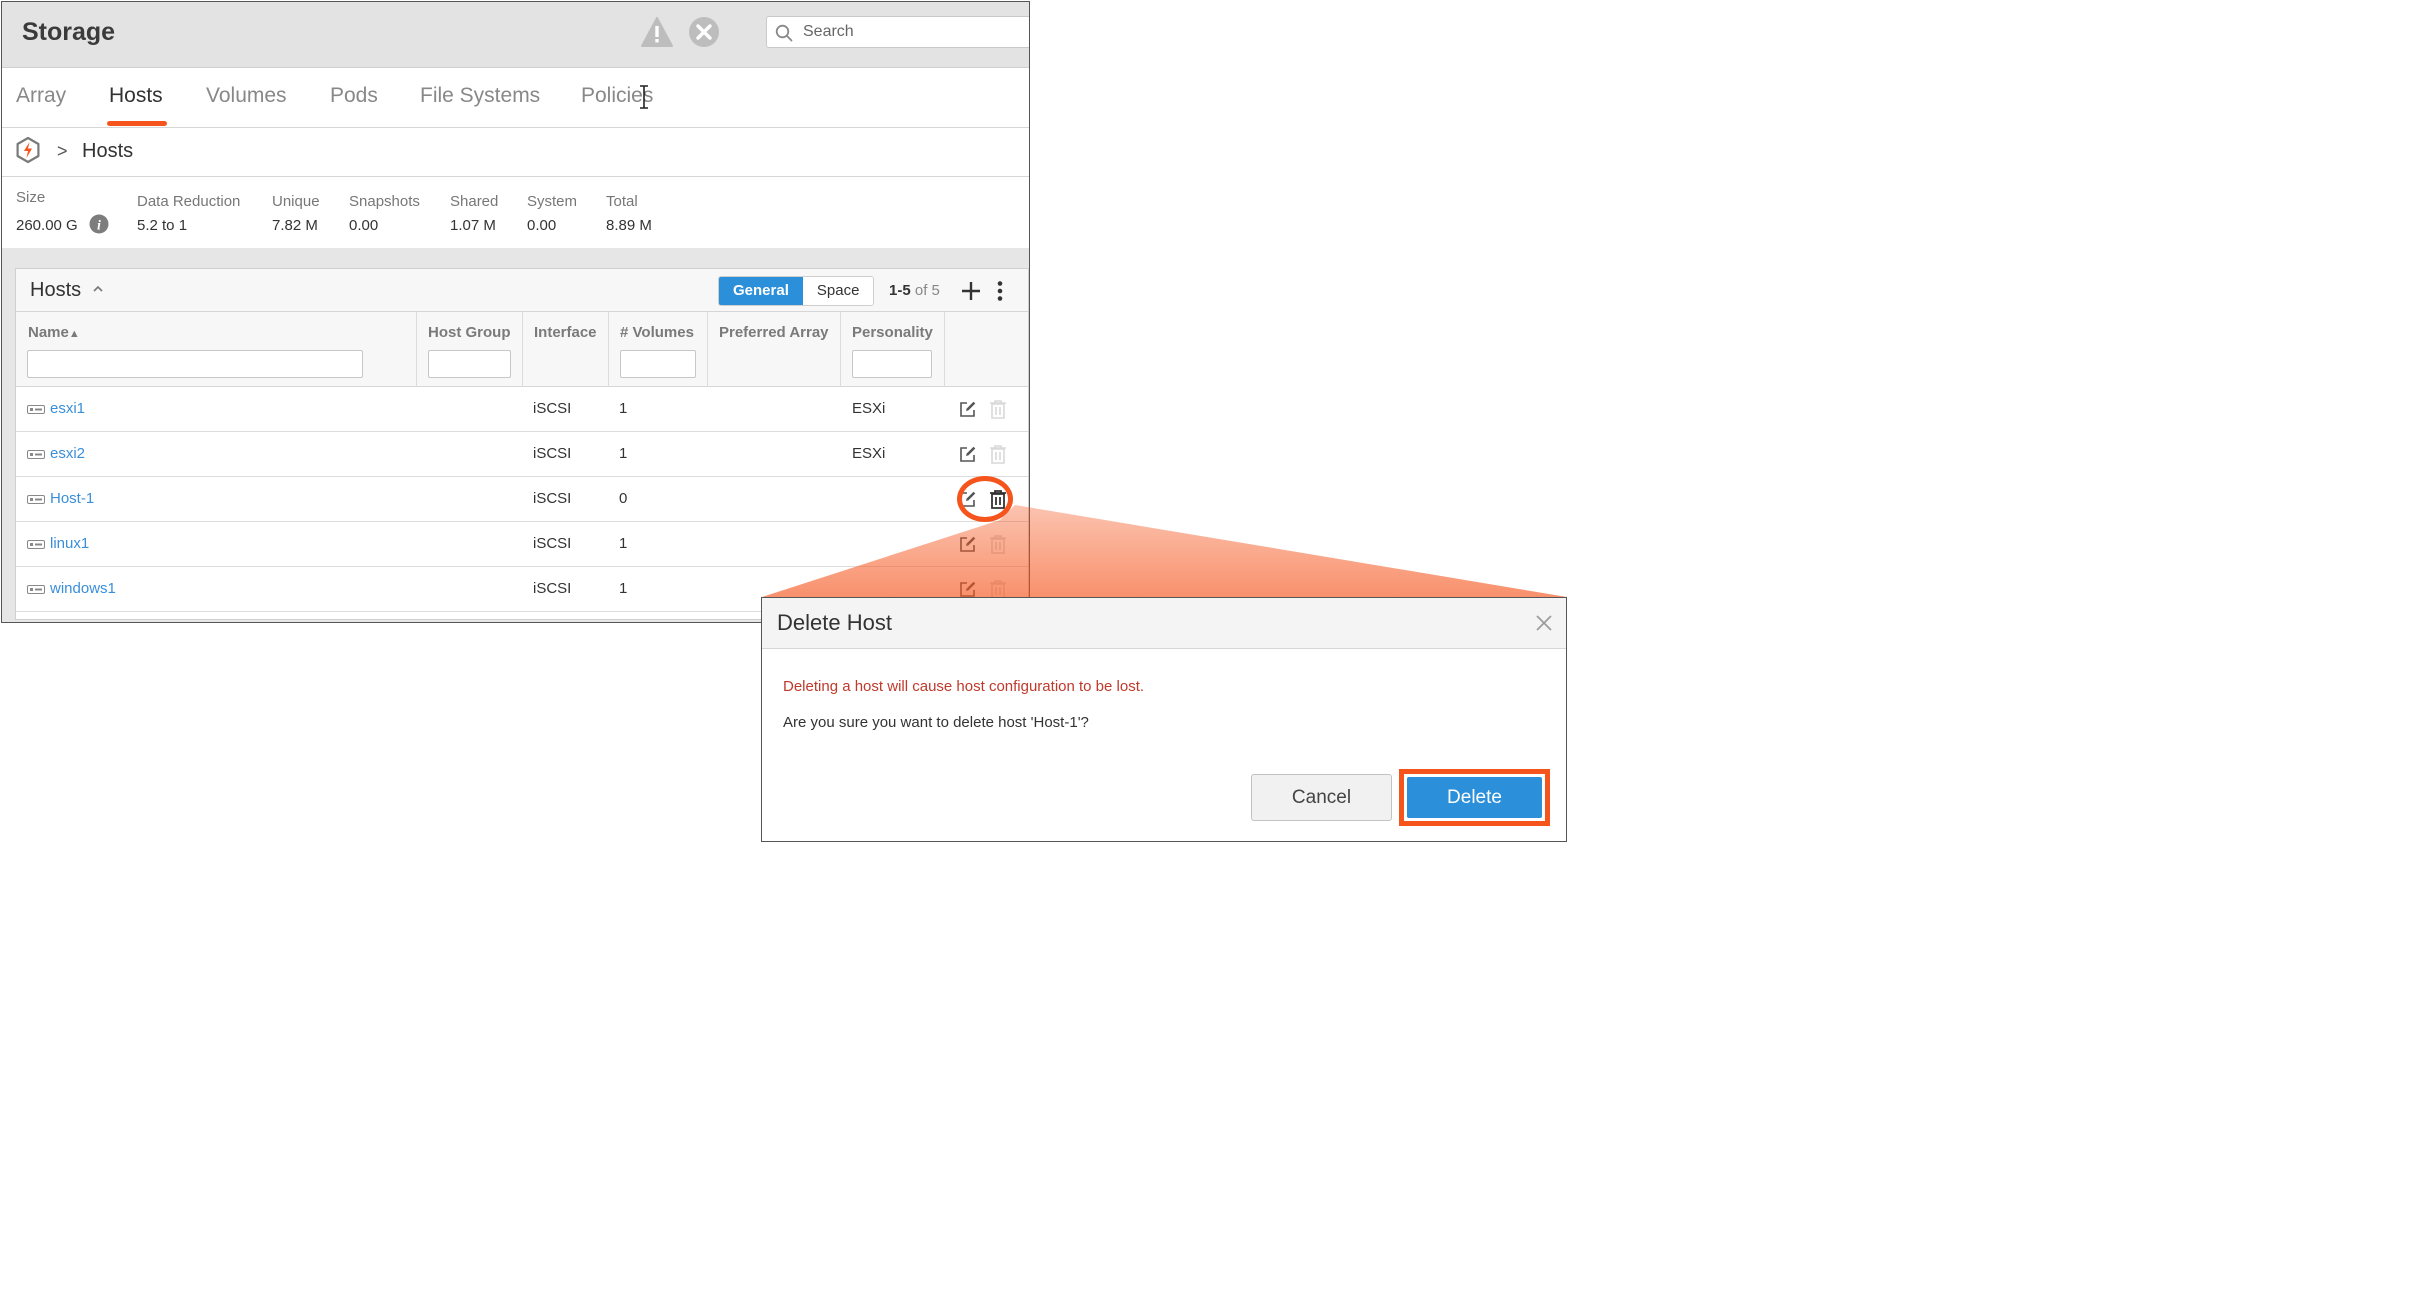  I want to click on pagination-info: 1-5 of 5, so click(914, 290).